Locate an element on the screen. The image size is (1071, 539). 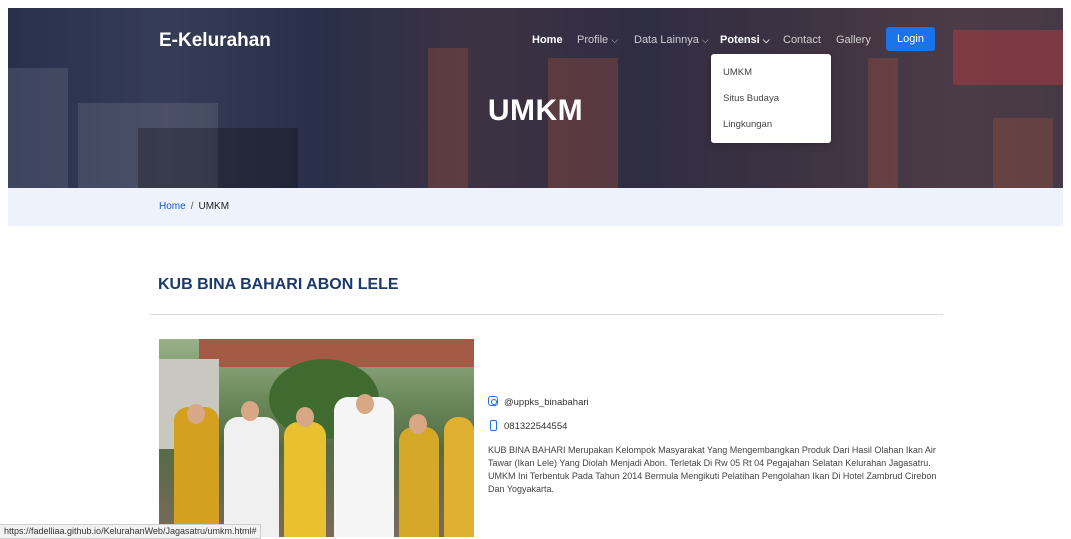
divider is located at coordinates (546, 314).